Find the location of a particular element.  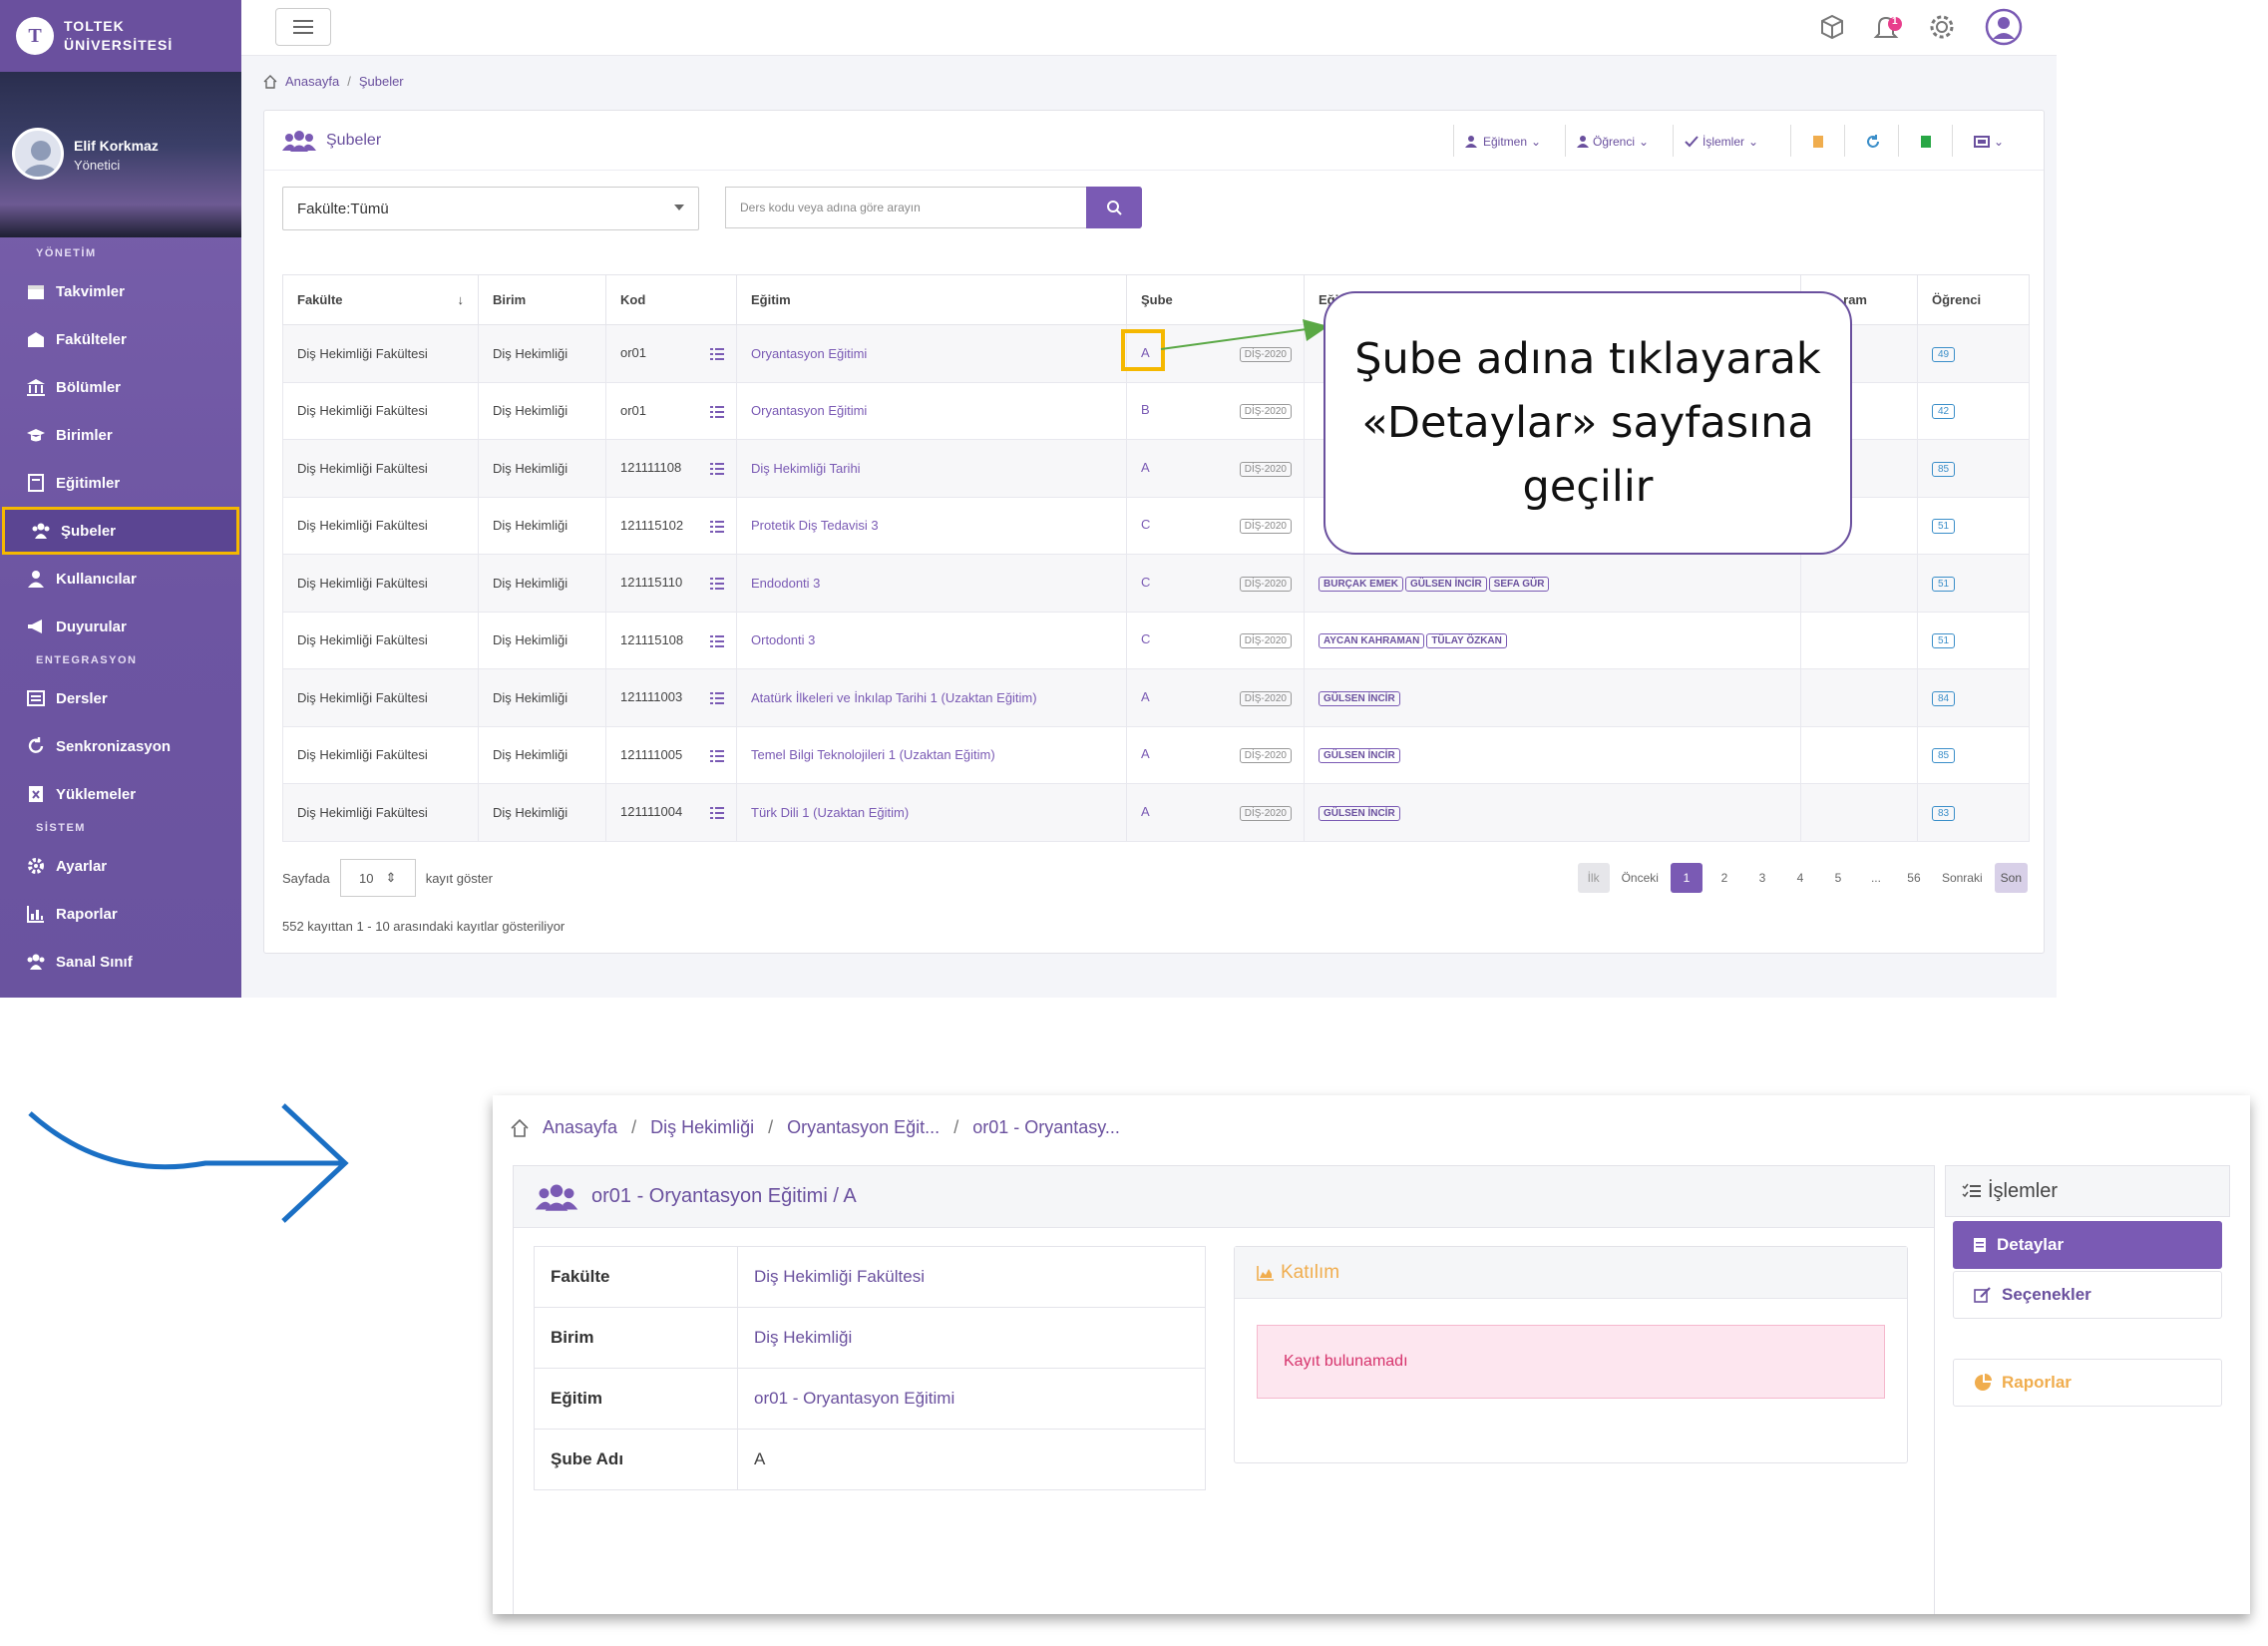

cell-sube: B DİŞ-2020 is located at coordinates (1215, 410).